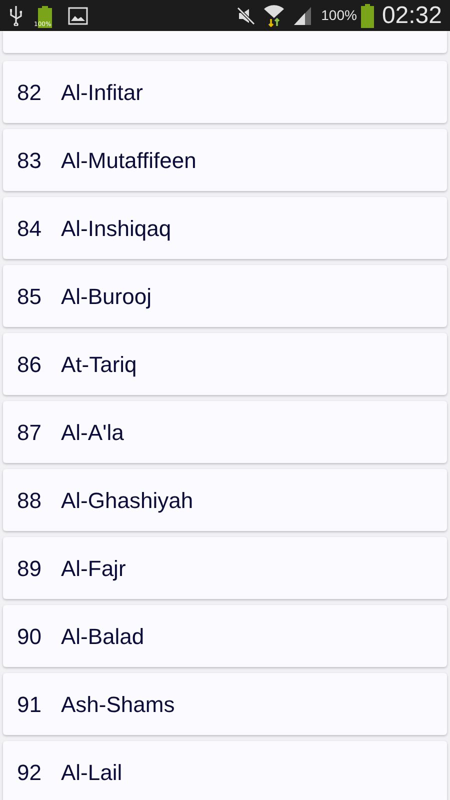  I want to click on wifi-icon, so click(274, 15).